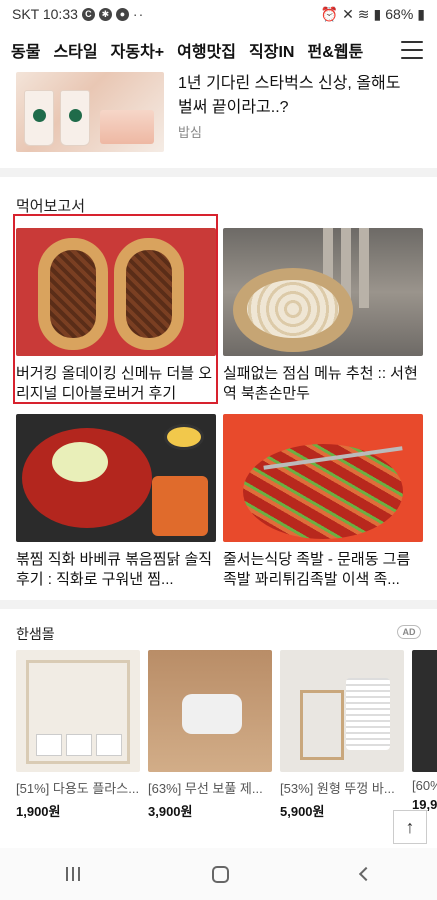 The image size is (437, 900). I want to click on carrier-time: SKT 10:33, so click(45, 14).